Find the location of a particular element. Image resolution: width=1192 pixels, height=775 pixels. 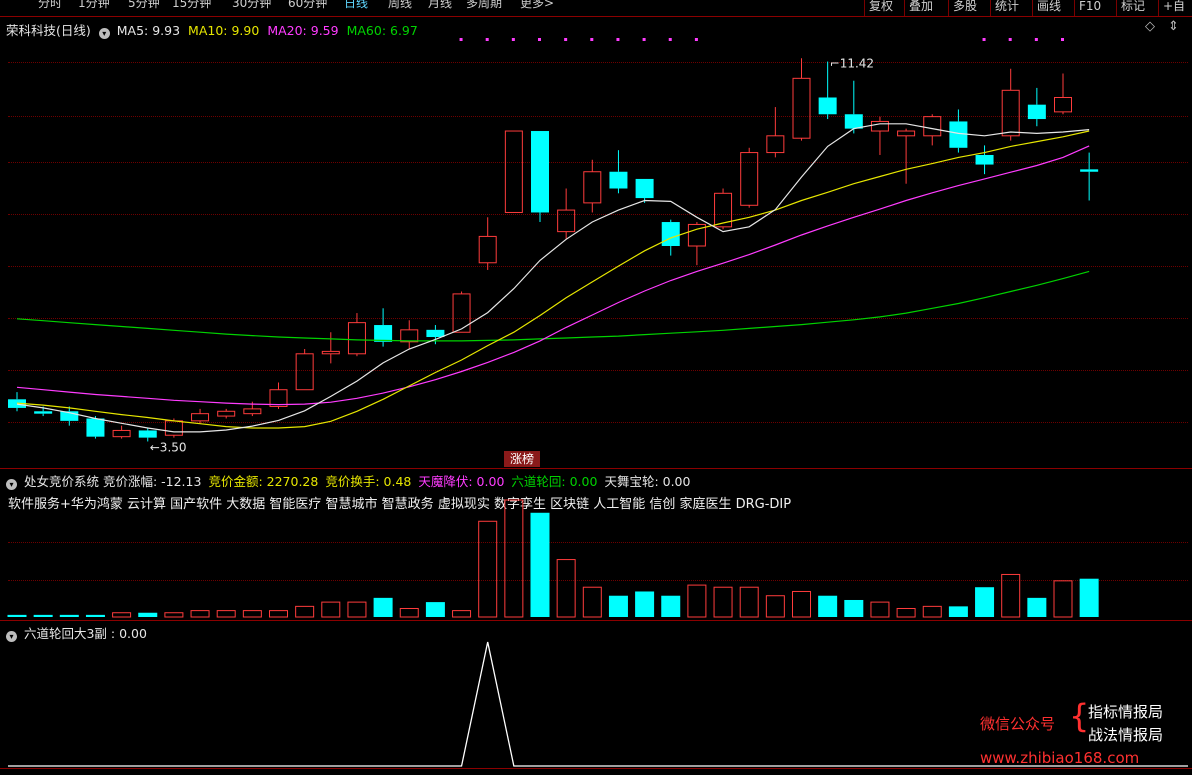

watermark-line-b: 战法情报局 is located at coordinates (1126, 735).